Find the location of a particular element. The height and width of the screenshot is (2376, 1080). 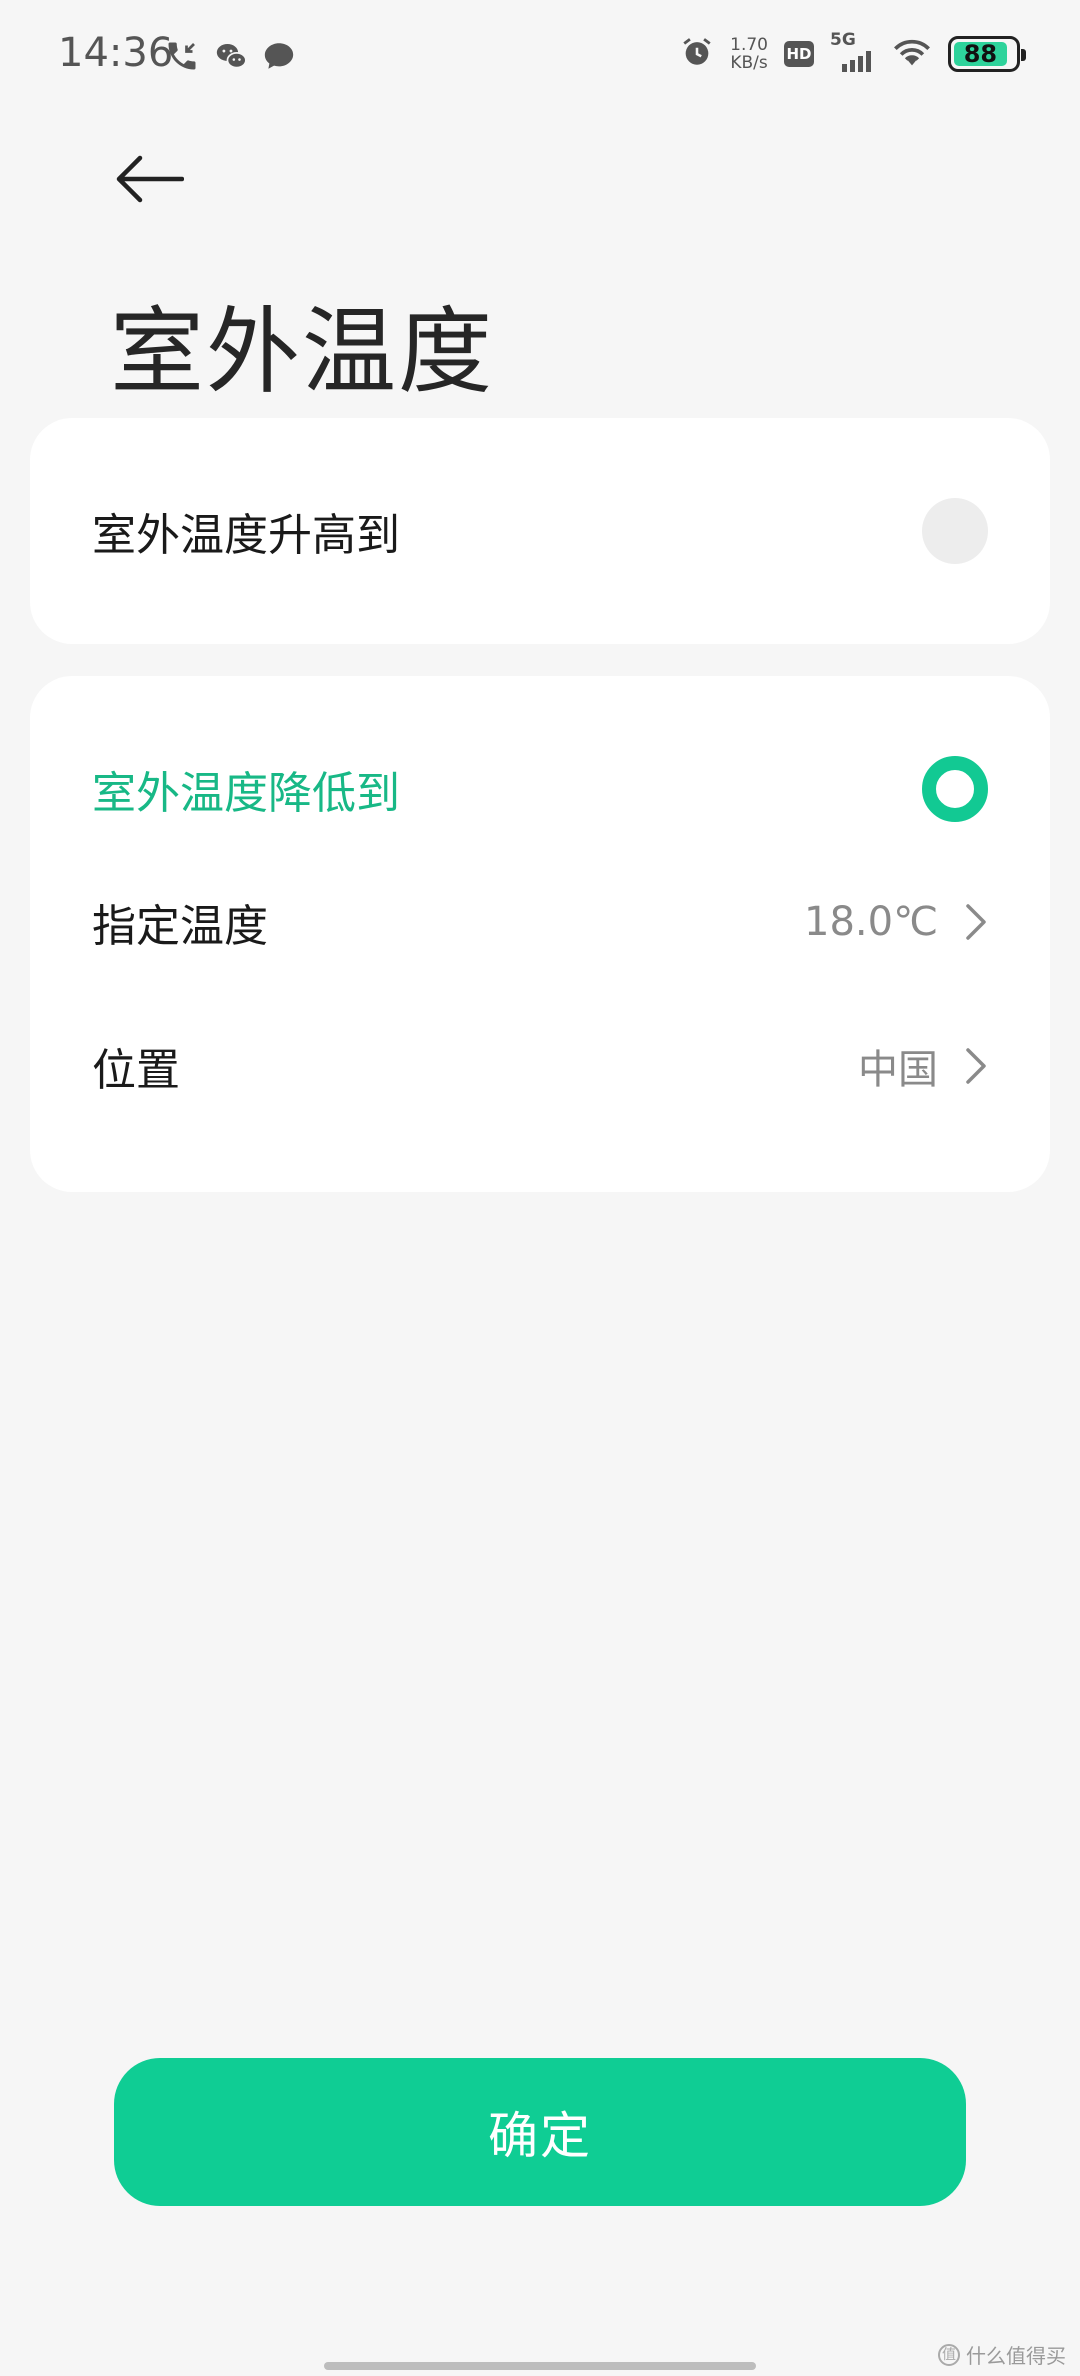

option-rise-label: 室外温度升高到 is located at coordinates (246, 535).